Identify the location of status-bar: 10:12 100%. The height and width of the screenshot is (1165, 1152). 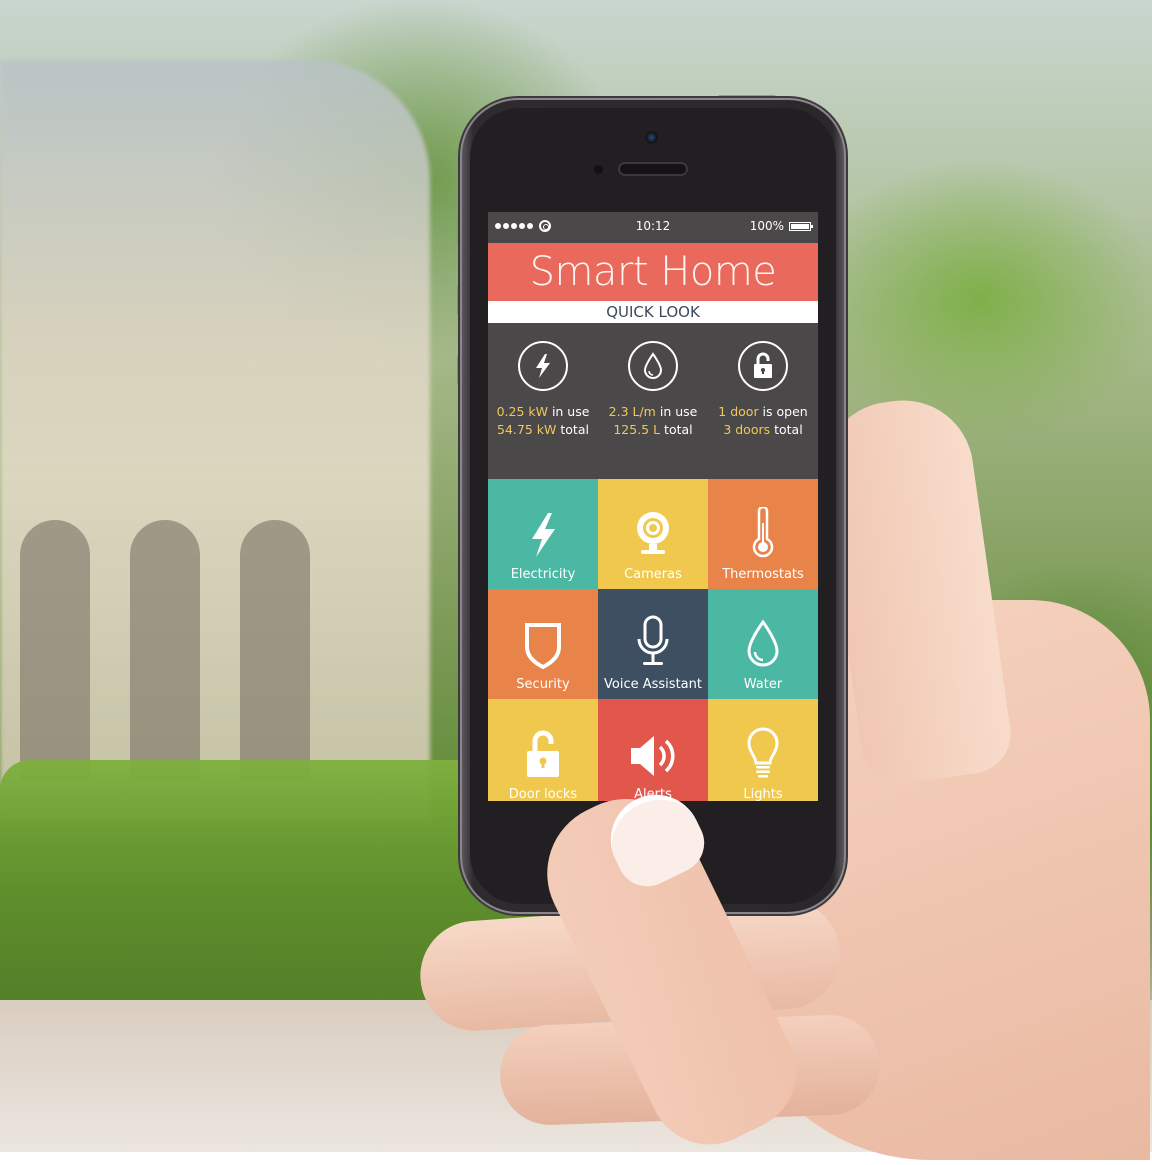
(653, 226).